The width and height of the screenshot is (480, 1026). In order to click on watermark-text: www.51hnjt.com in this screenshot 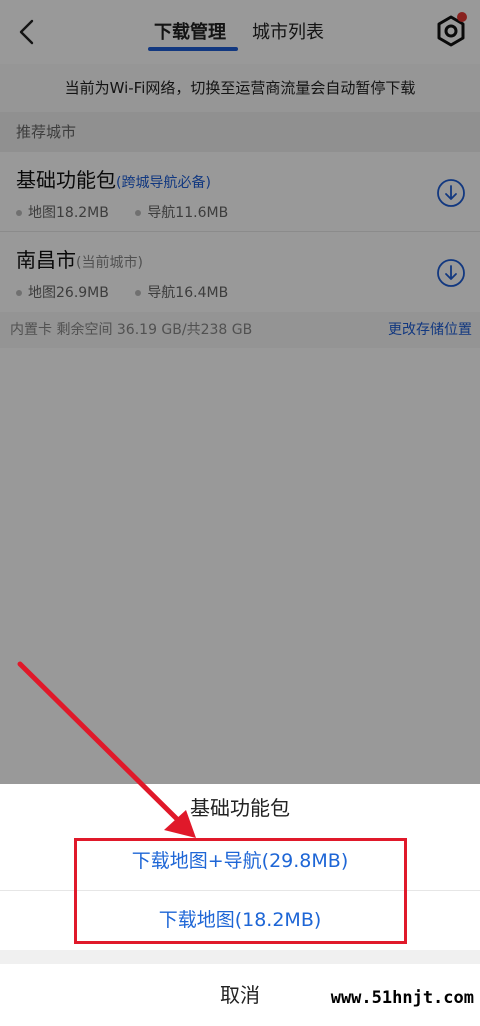, I will do `click(402, 998)`.